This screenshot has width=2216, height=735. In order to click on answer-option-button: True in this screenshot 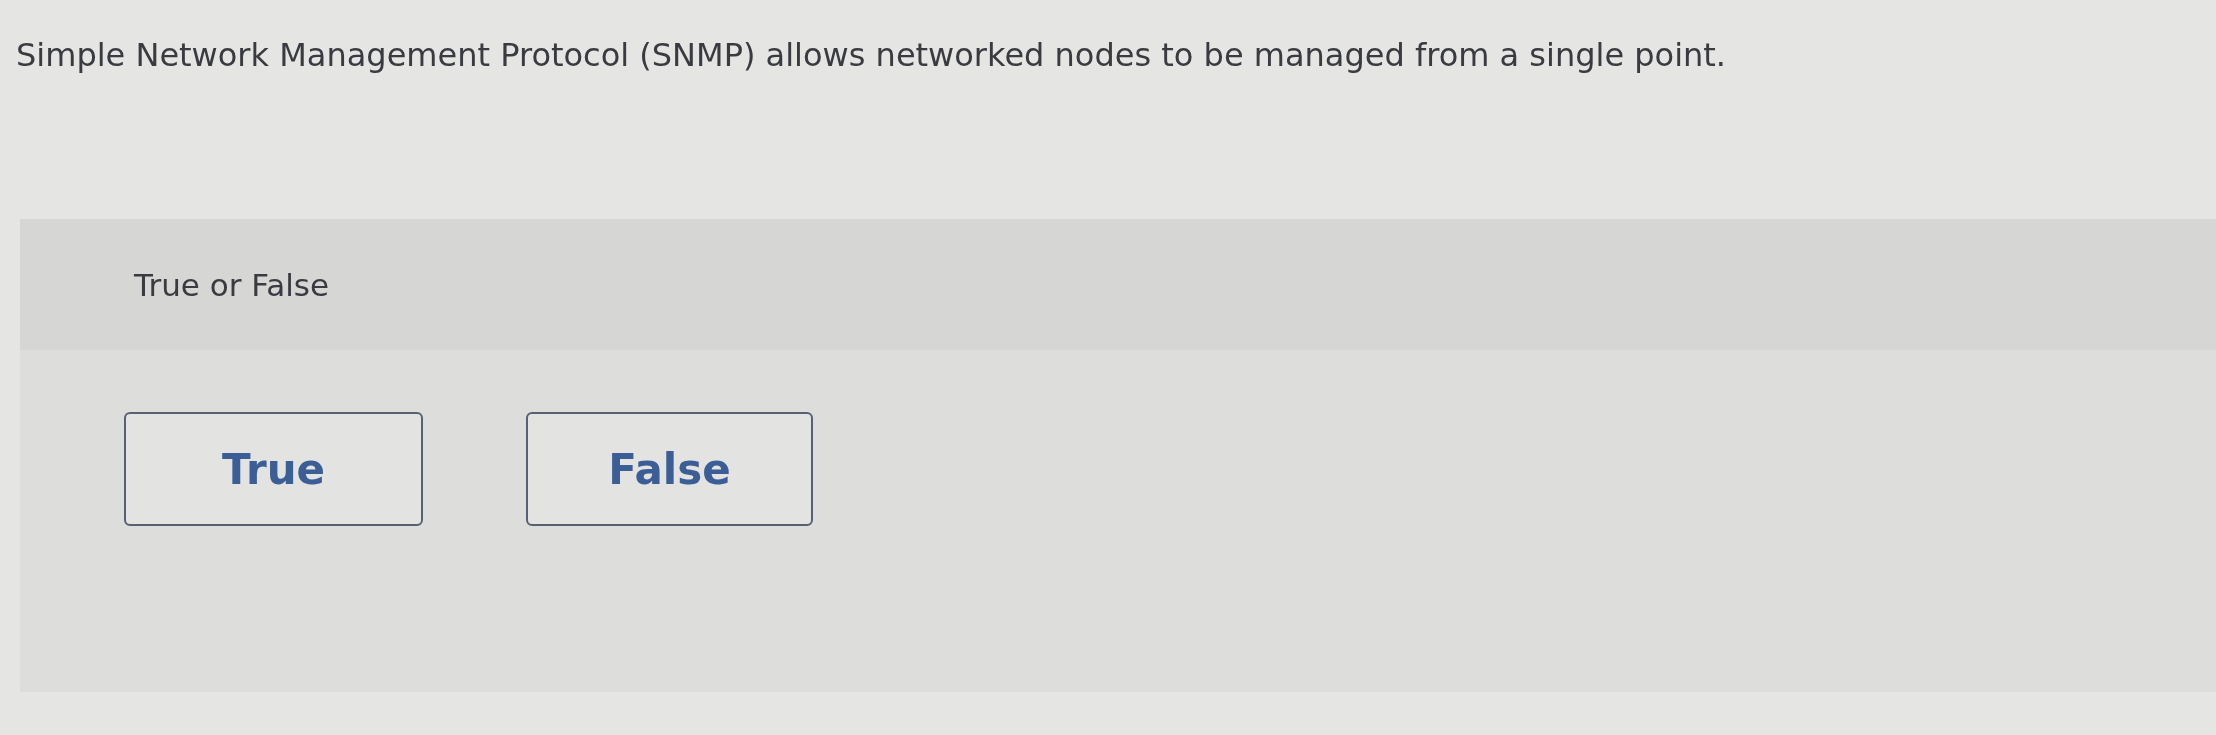, I will do `click(273, 469)`.